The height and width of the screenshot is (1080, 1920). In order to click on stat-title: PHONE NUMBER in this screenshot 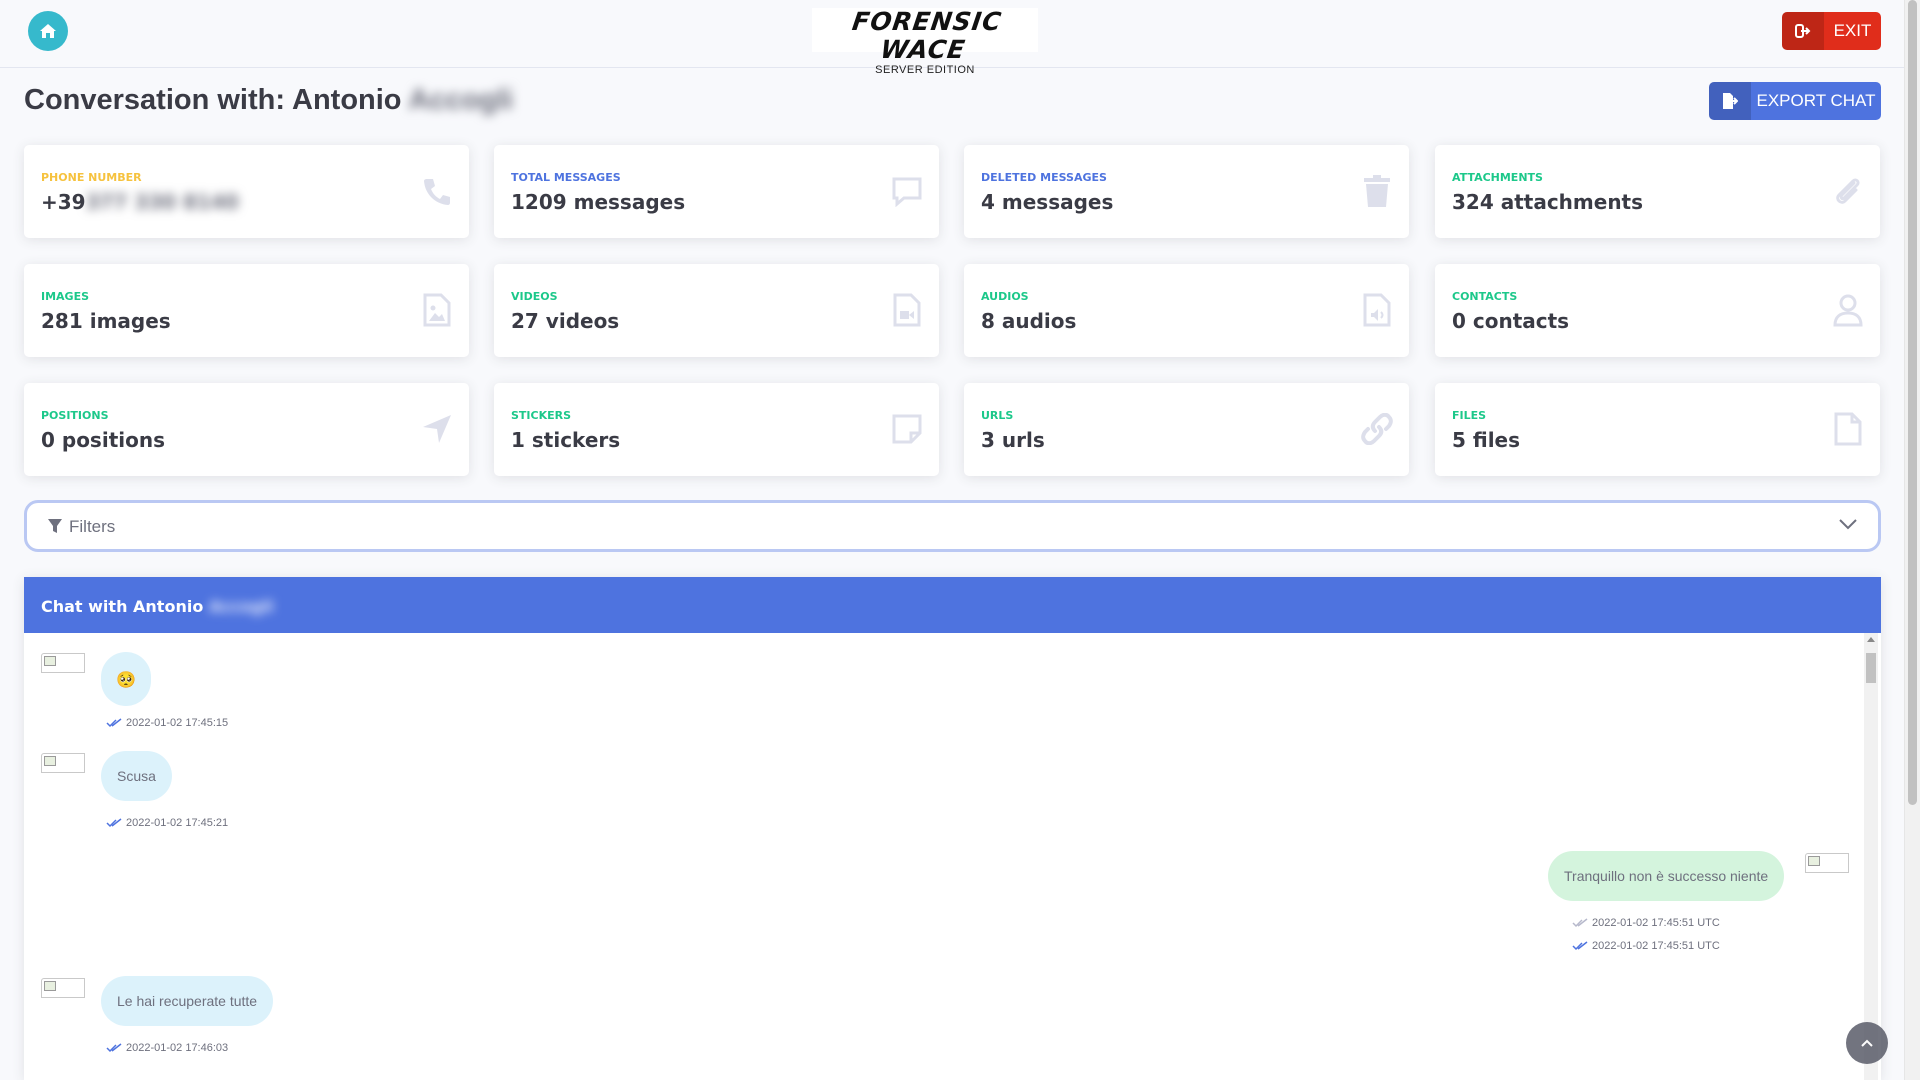, I will do `click(91, 177)`.